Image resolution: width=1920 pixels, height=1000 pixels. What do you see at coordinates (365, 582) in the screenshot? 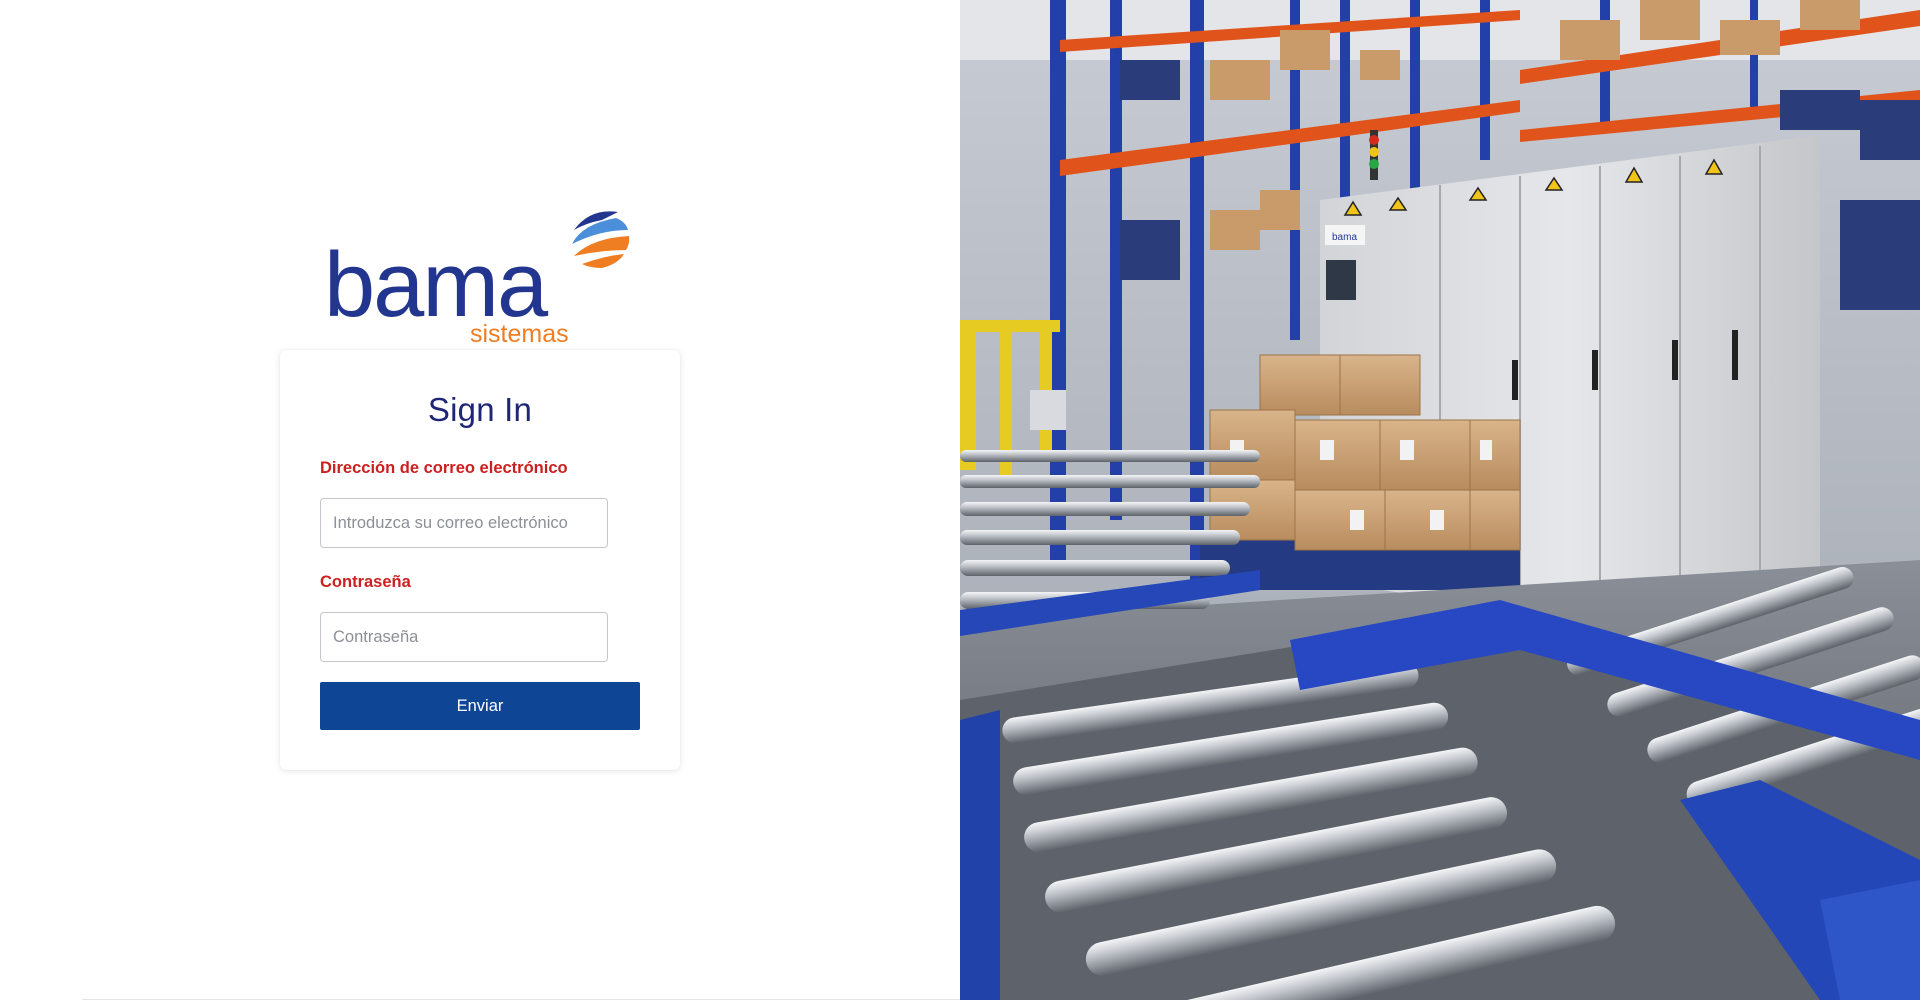
I see `password-label: Contraseña` at bounding box center [365, 582].